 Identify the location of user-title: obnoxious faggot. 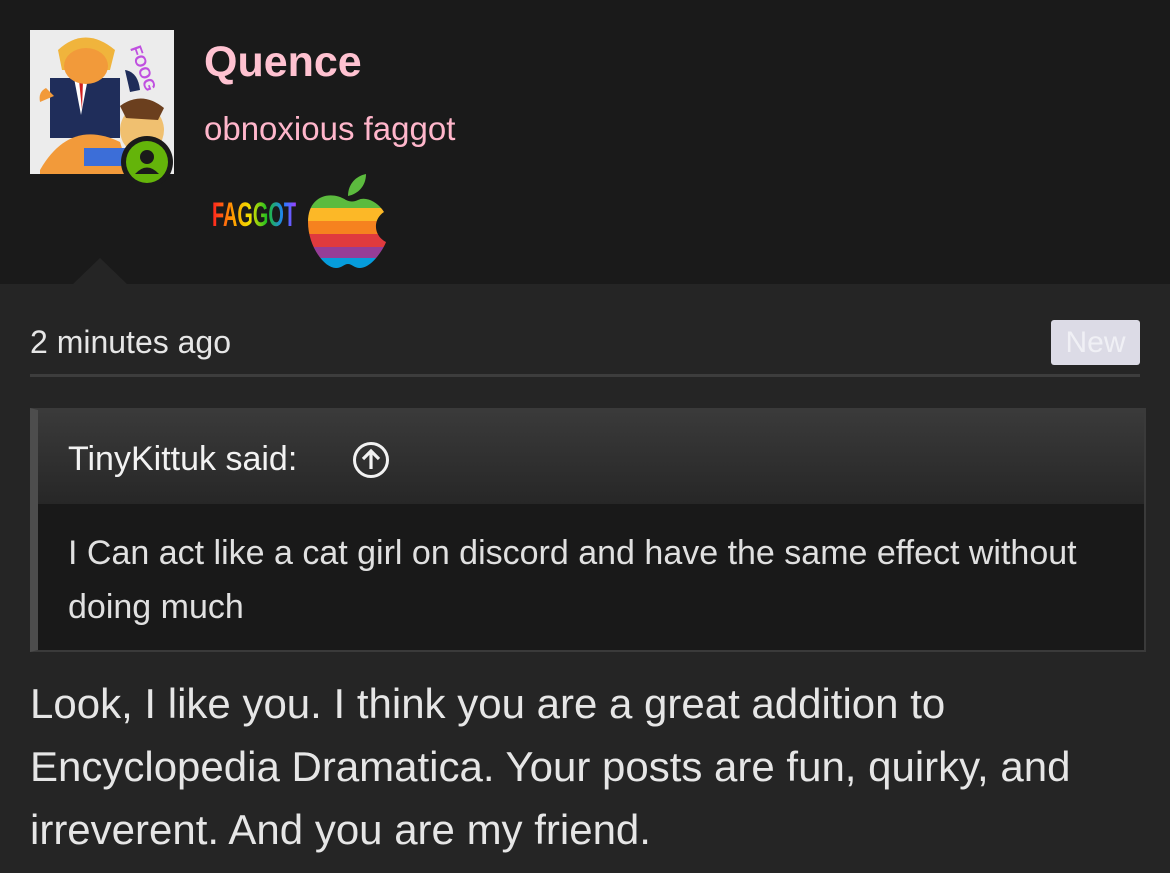
(330, 128).